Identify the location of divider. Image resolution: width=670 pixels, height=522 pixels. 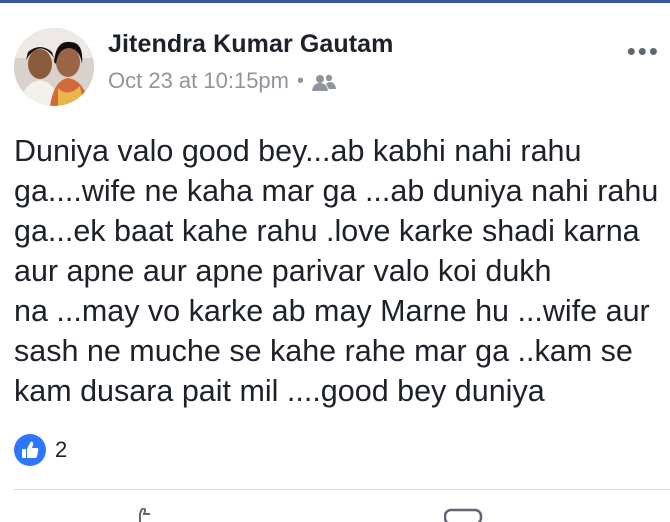
(342, 489).